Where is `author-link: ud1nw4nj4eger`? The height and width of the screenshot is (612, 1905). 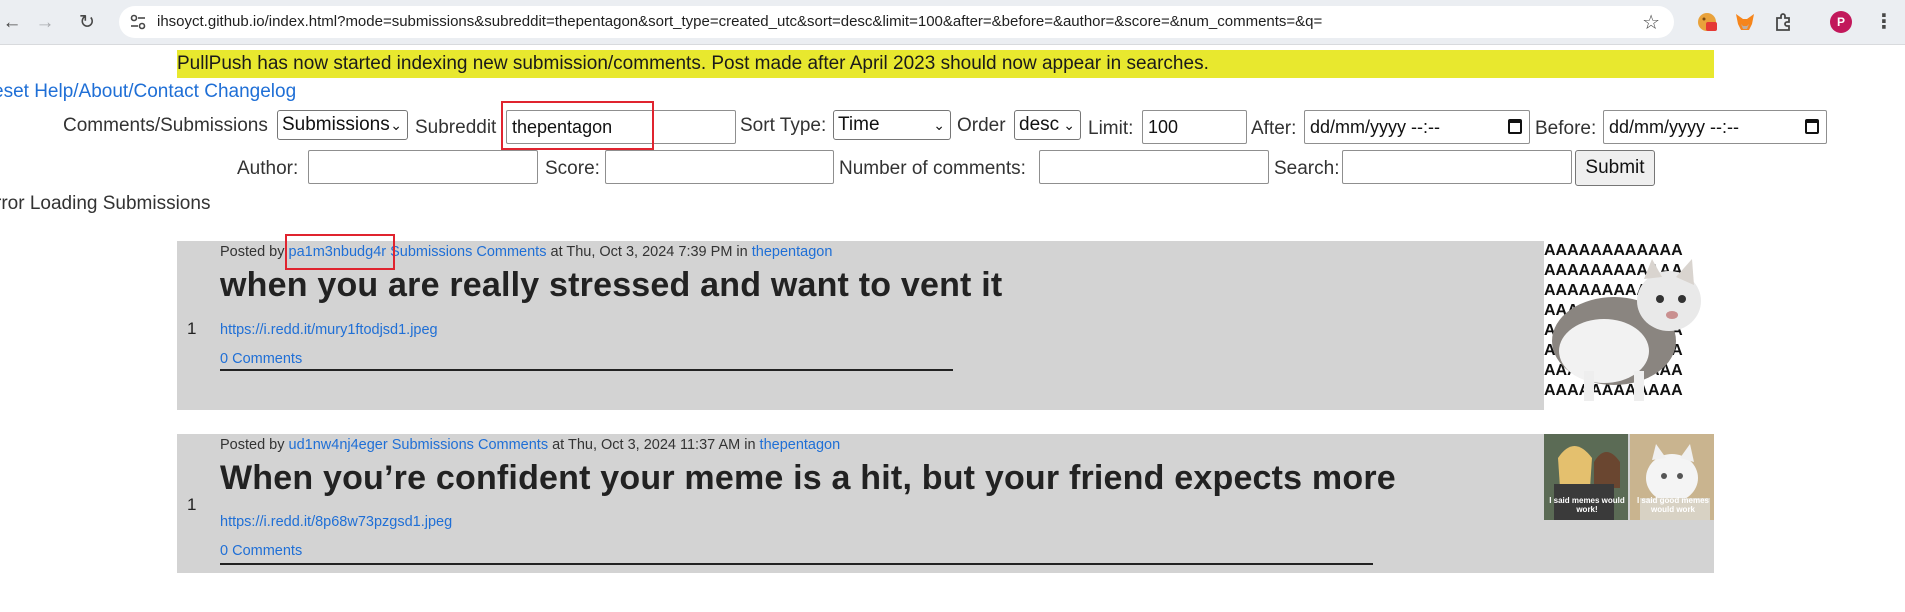
author-link: ud1nw4nj4eger is located at coordinates (338, 445).